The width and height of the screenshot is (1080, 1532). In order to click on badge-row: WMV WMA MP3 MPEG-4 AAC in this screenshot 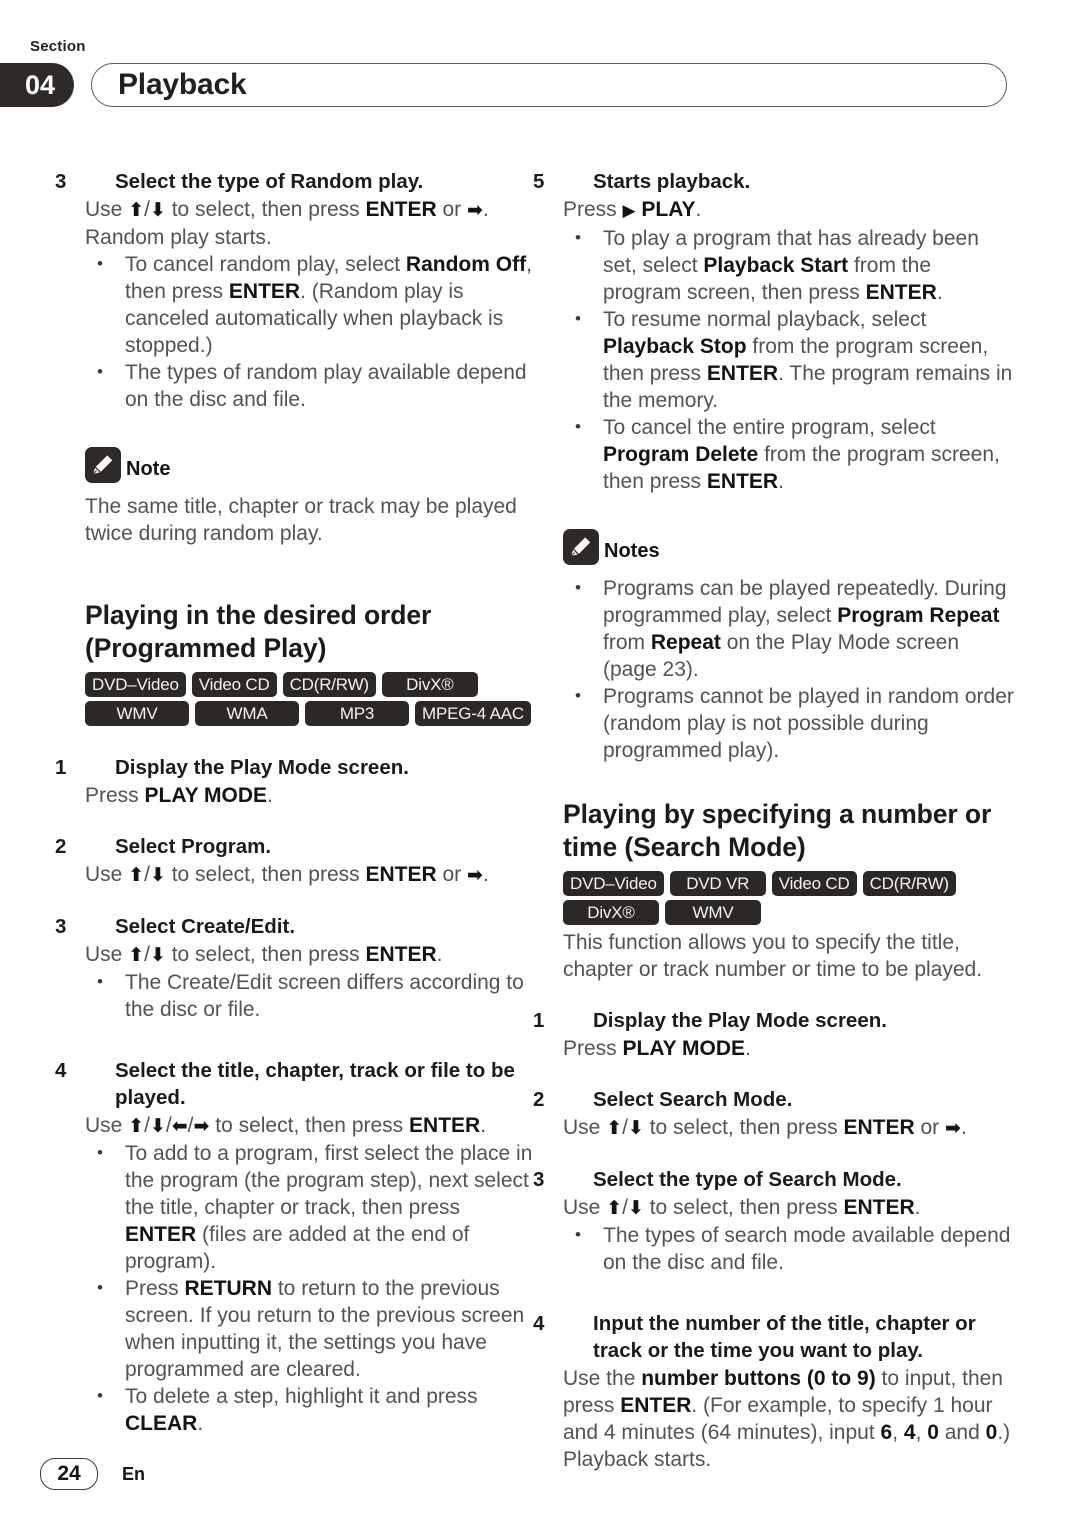, I will do `click(311, 713)`.